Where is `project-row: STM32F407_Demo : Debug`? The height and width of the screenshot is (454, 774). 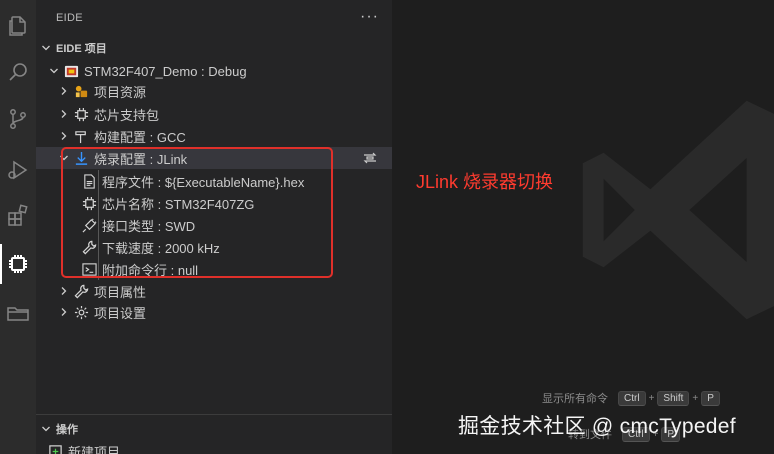
project-row: STM32F407_Demo : Debug is located at coordinates (214, 71).